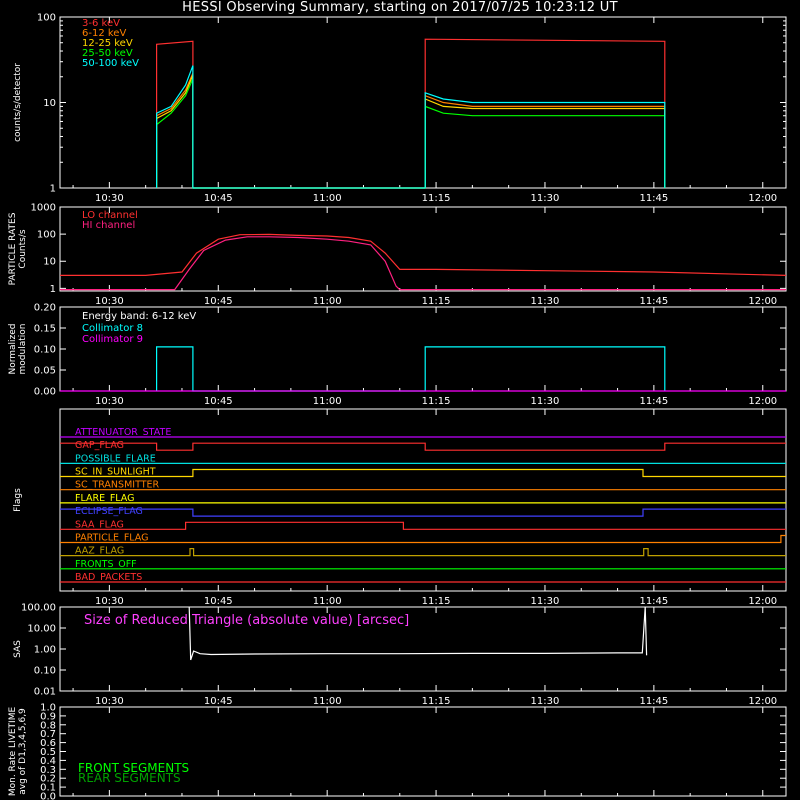  Describe the element at coordinates (41, 629) in the screenshot. I see `sas-ytick-label: 10.00` at that location.